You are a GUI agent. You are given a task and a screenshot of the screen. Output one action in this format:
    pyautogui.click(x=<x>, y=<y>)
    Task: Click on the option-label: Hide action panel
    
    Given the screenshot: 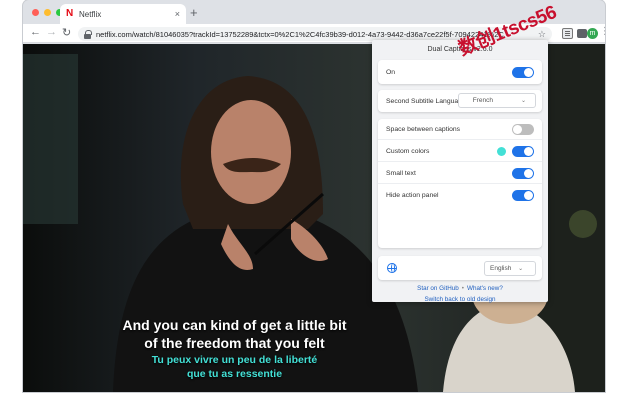 What is the action you would take?
    pyautogui.click(x=412, y=195)
    